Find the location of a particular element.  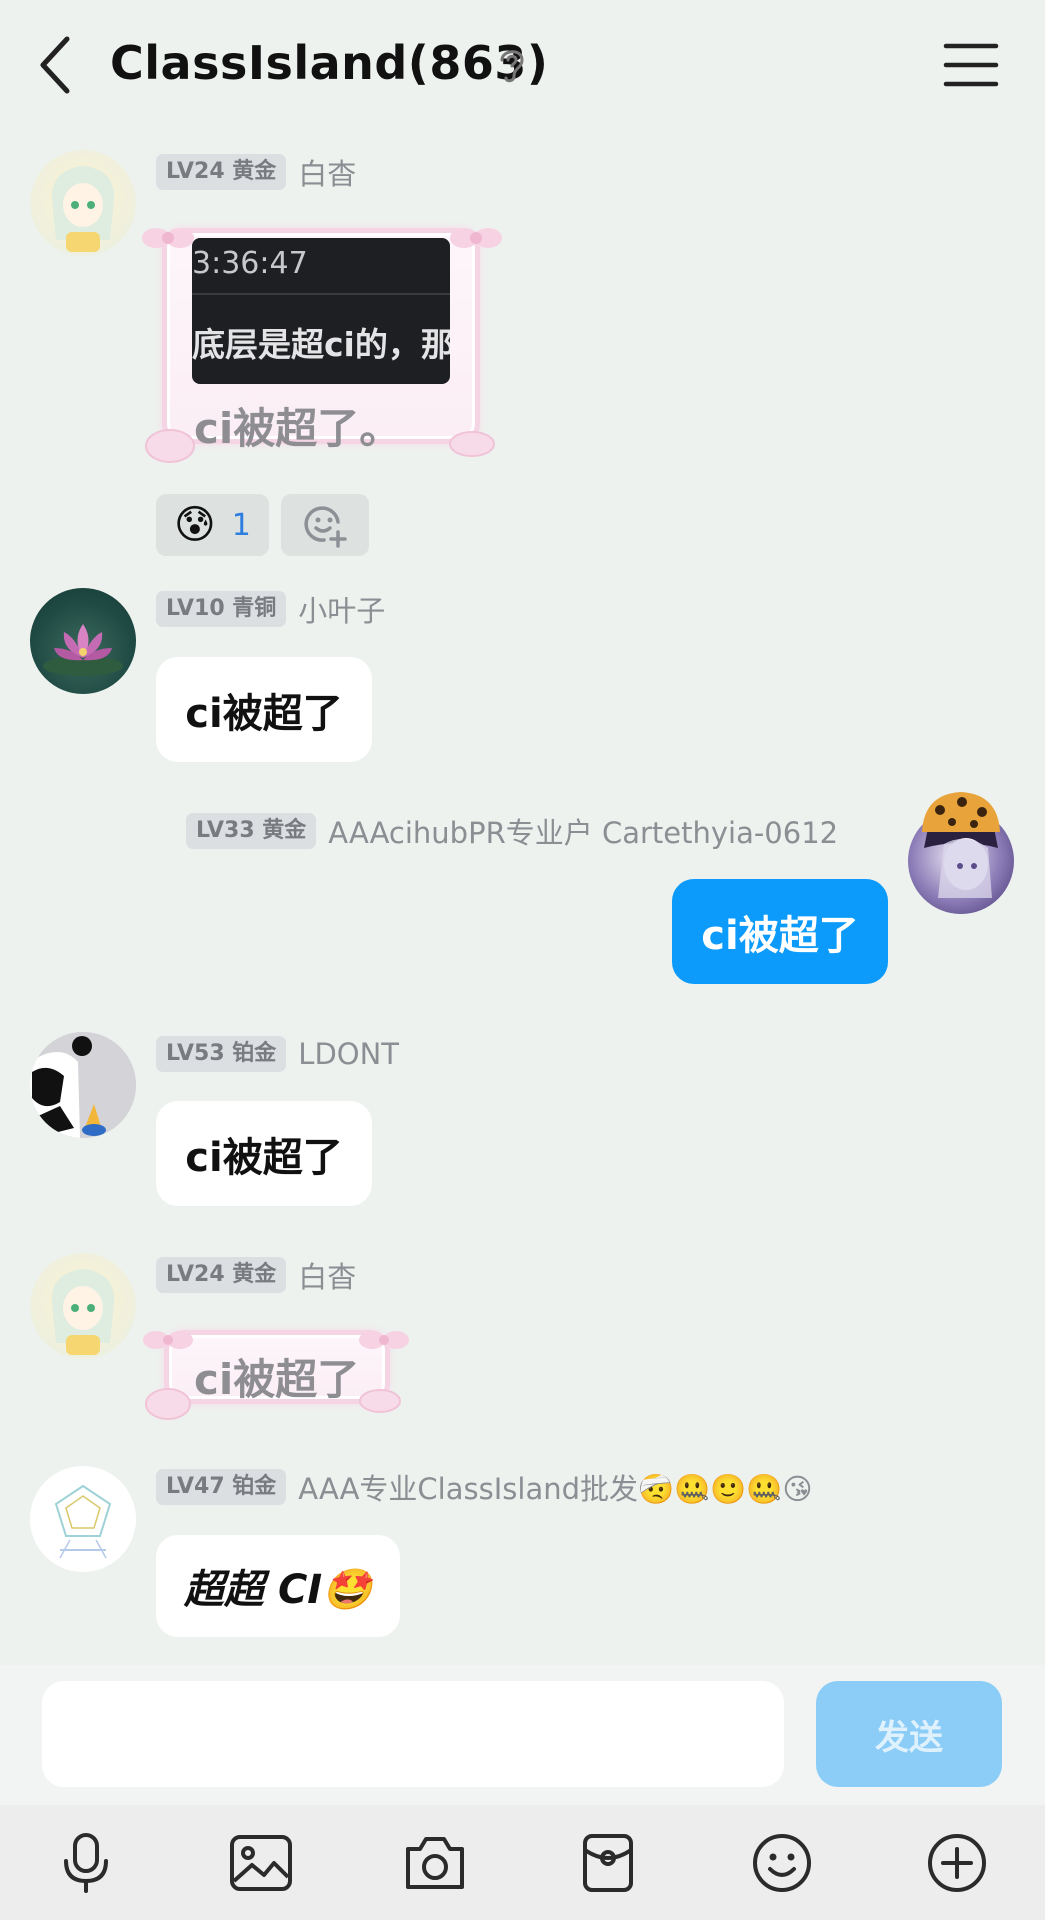

emoji-button is located at coordinates (782, 1863).